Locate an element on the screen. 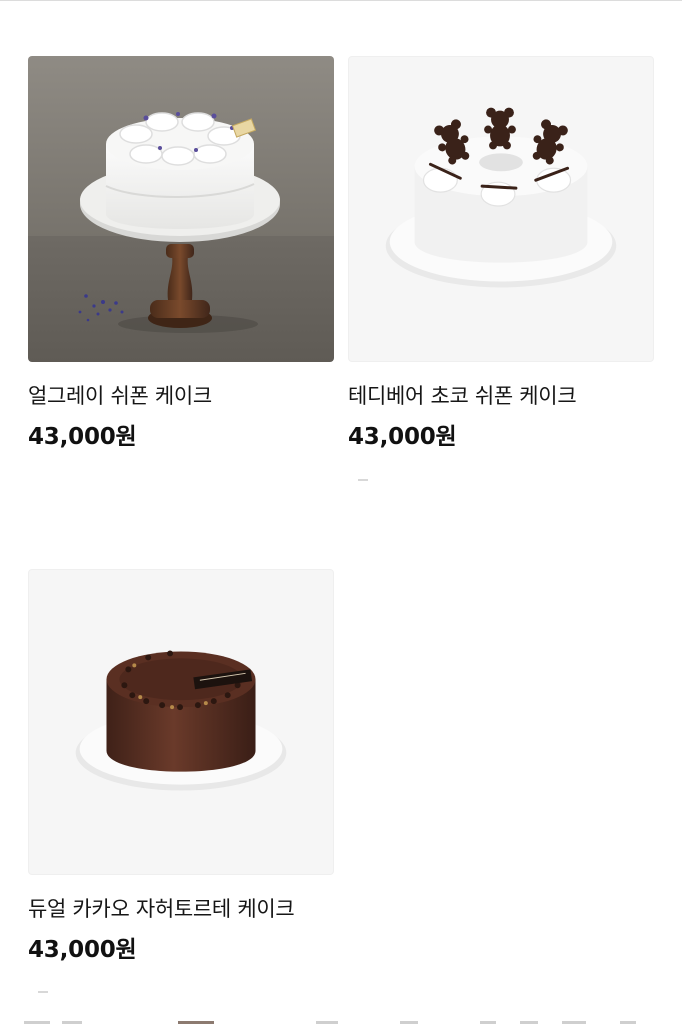 The width and height of the screenshot is (682, 1024). product-name: 테디베어 초코 쉬폰 케이크 is located at coordinates (501, 396).